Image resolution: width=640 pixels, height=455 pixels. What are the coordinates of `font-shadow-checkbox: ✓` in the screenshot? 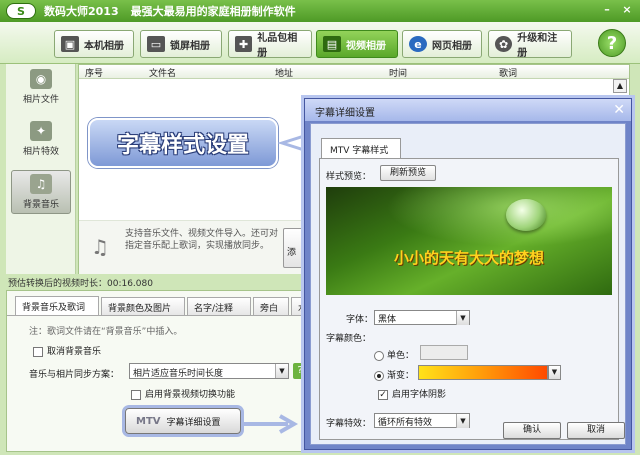 It's located at (383, 394).